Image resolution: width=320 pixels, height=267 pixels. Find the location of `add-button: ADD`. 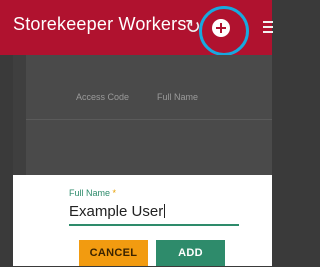

add-button: ADD is located at coordinates (190, 253).